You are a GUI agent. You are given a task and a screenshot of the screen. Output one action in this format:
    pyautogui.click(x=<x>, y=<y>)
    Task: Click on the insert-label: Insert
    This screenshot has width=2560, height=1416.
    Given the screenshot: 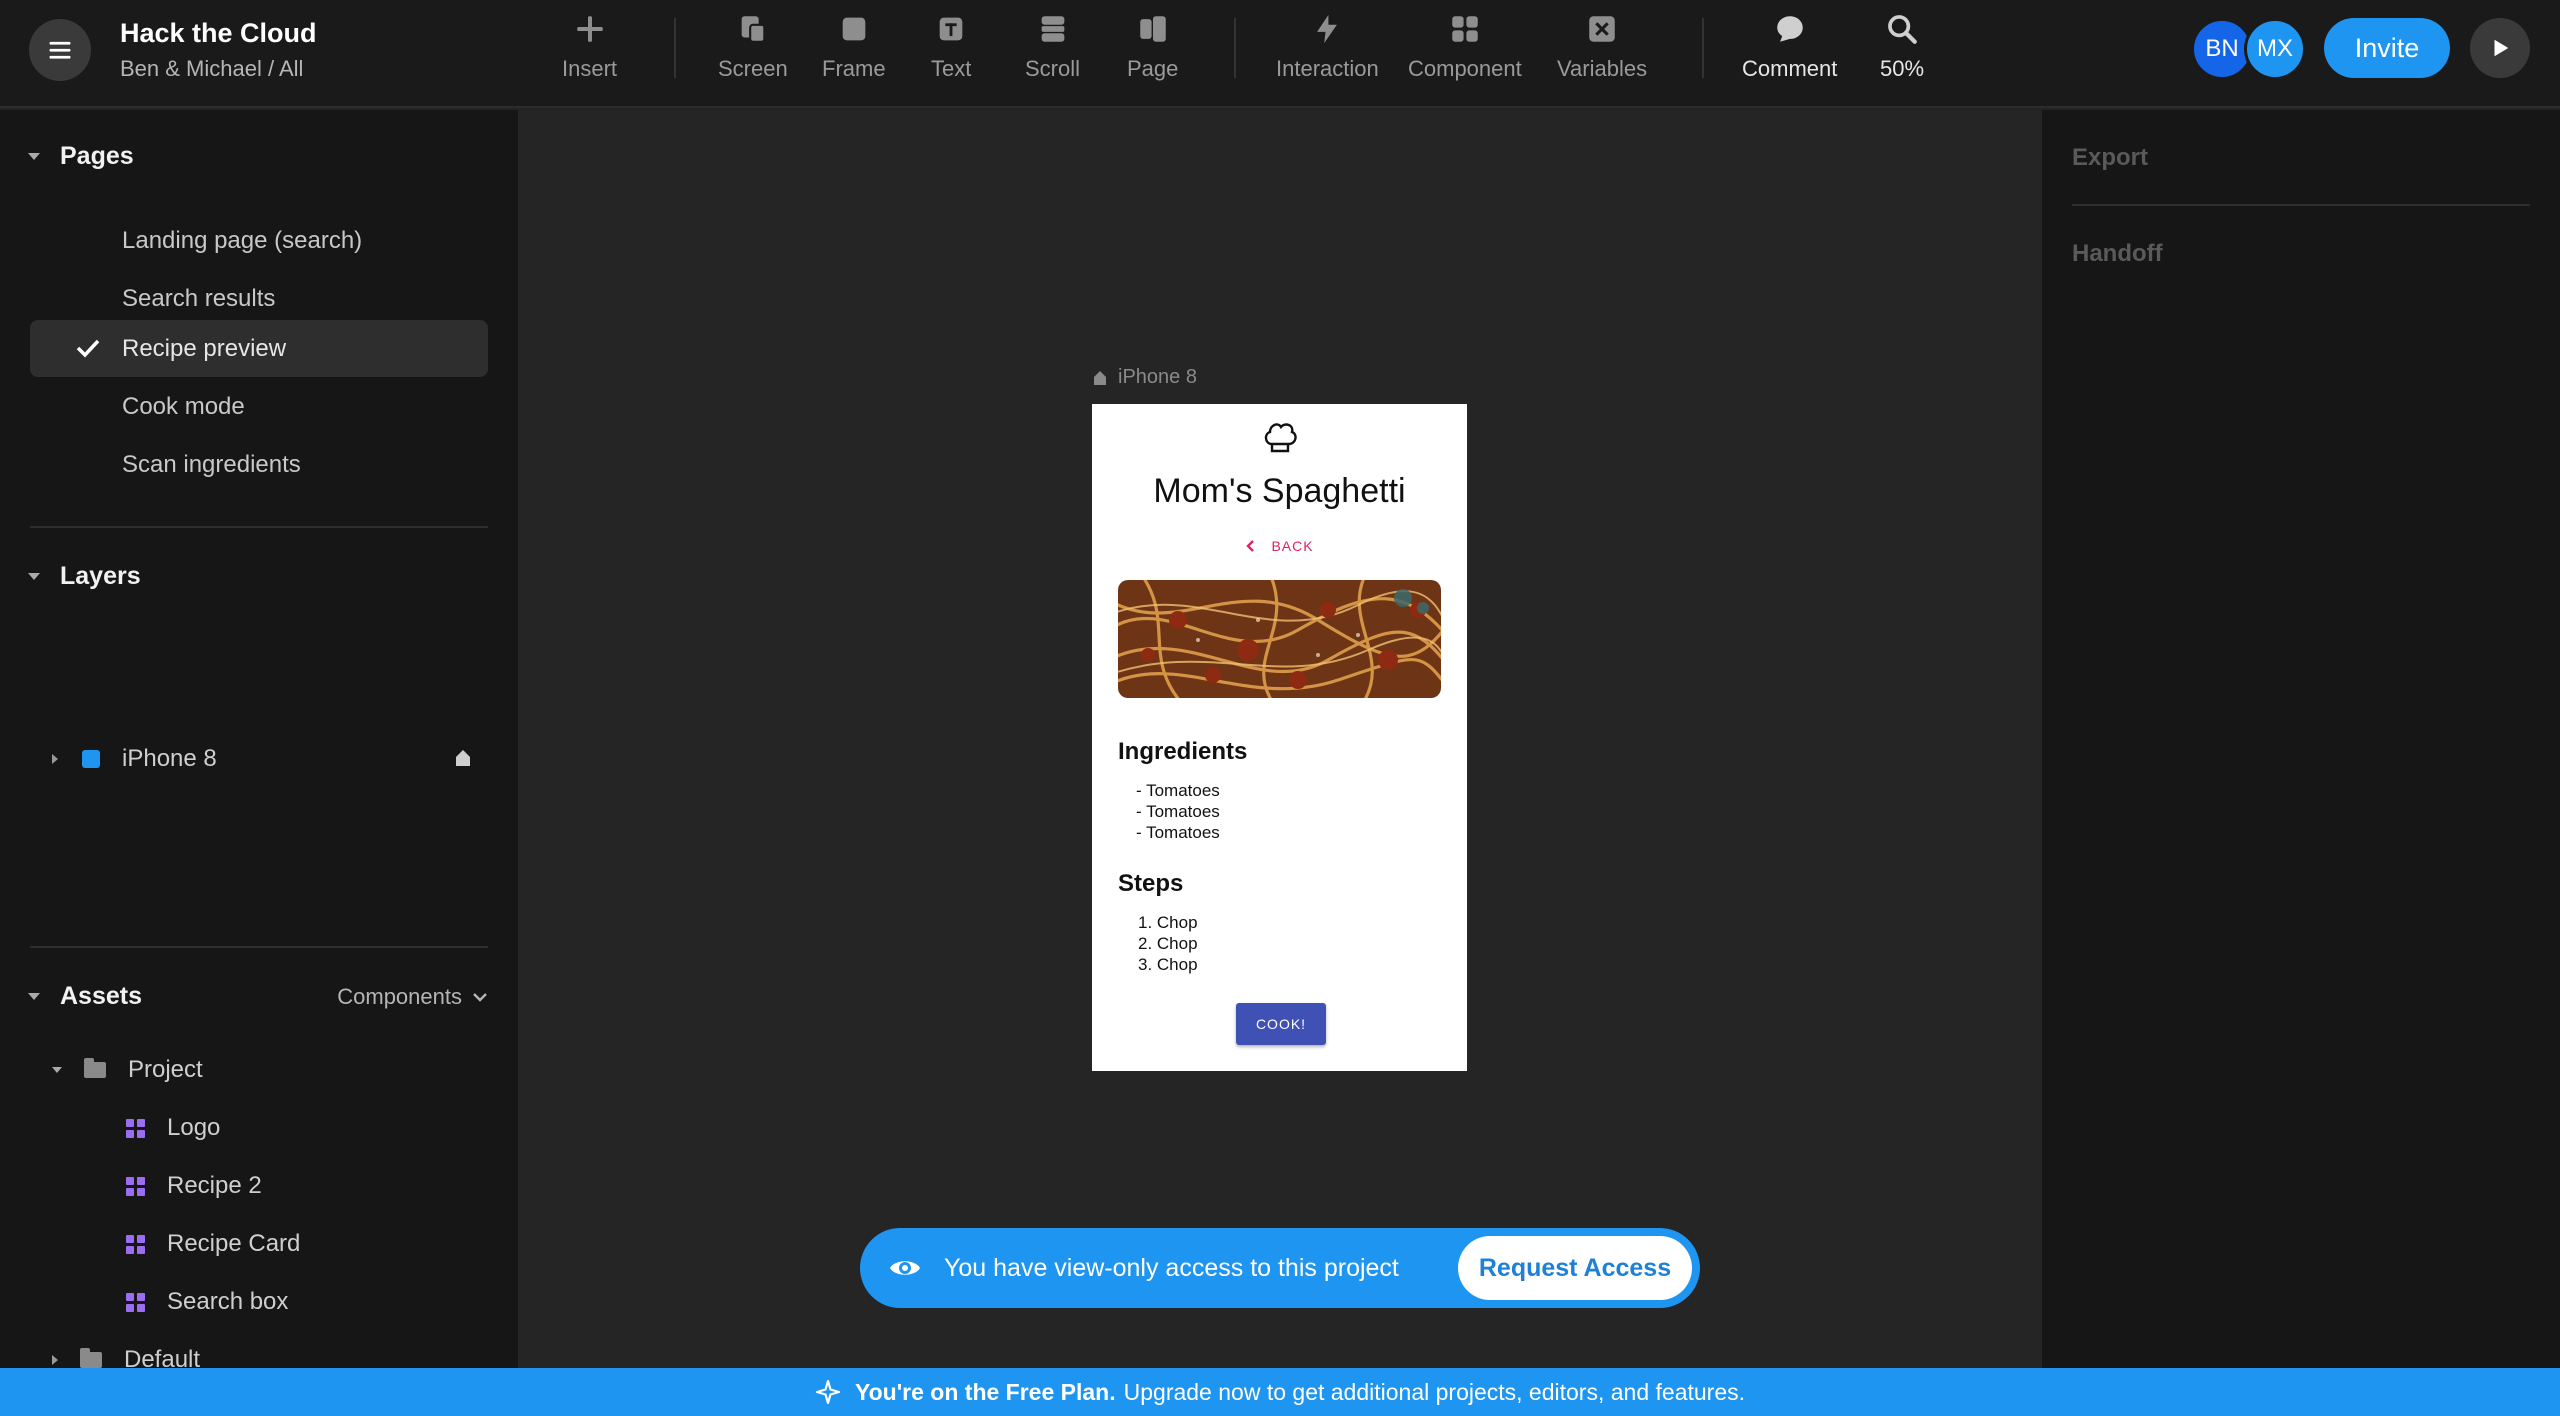 What is the action you would take?
    pyautogui.click(x=590, y=68)
    